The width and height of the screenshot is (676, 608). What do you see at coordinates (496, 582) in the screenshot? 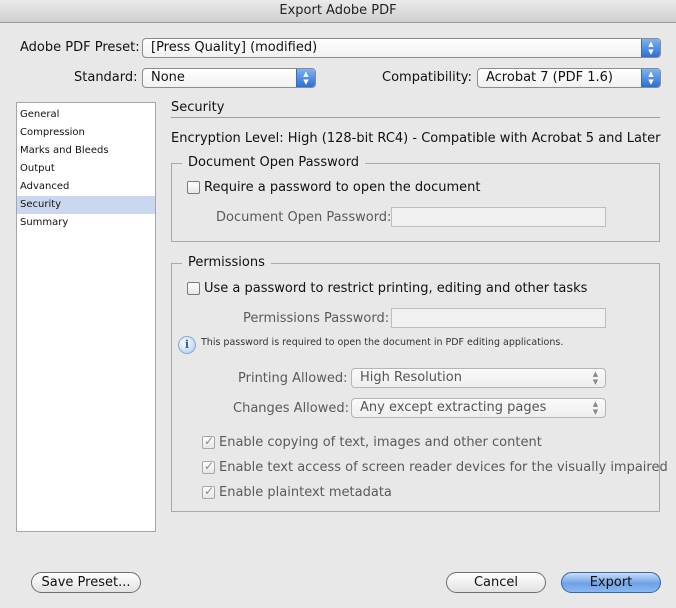
I see `cancel-button: Cancel` at bounding box center [496, 582].